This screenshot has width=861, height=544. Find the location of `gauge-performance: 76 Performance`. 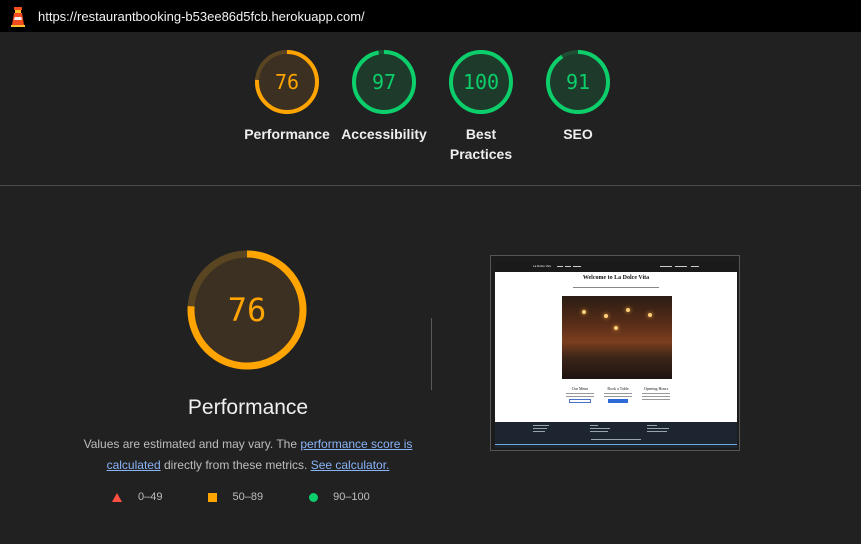

gauge-performance: 76 Performance is located at coordinates (287, 96).